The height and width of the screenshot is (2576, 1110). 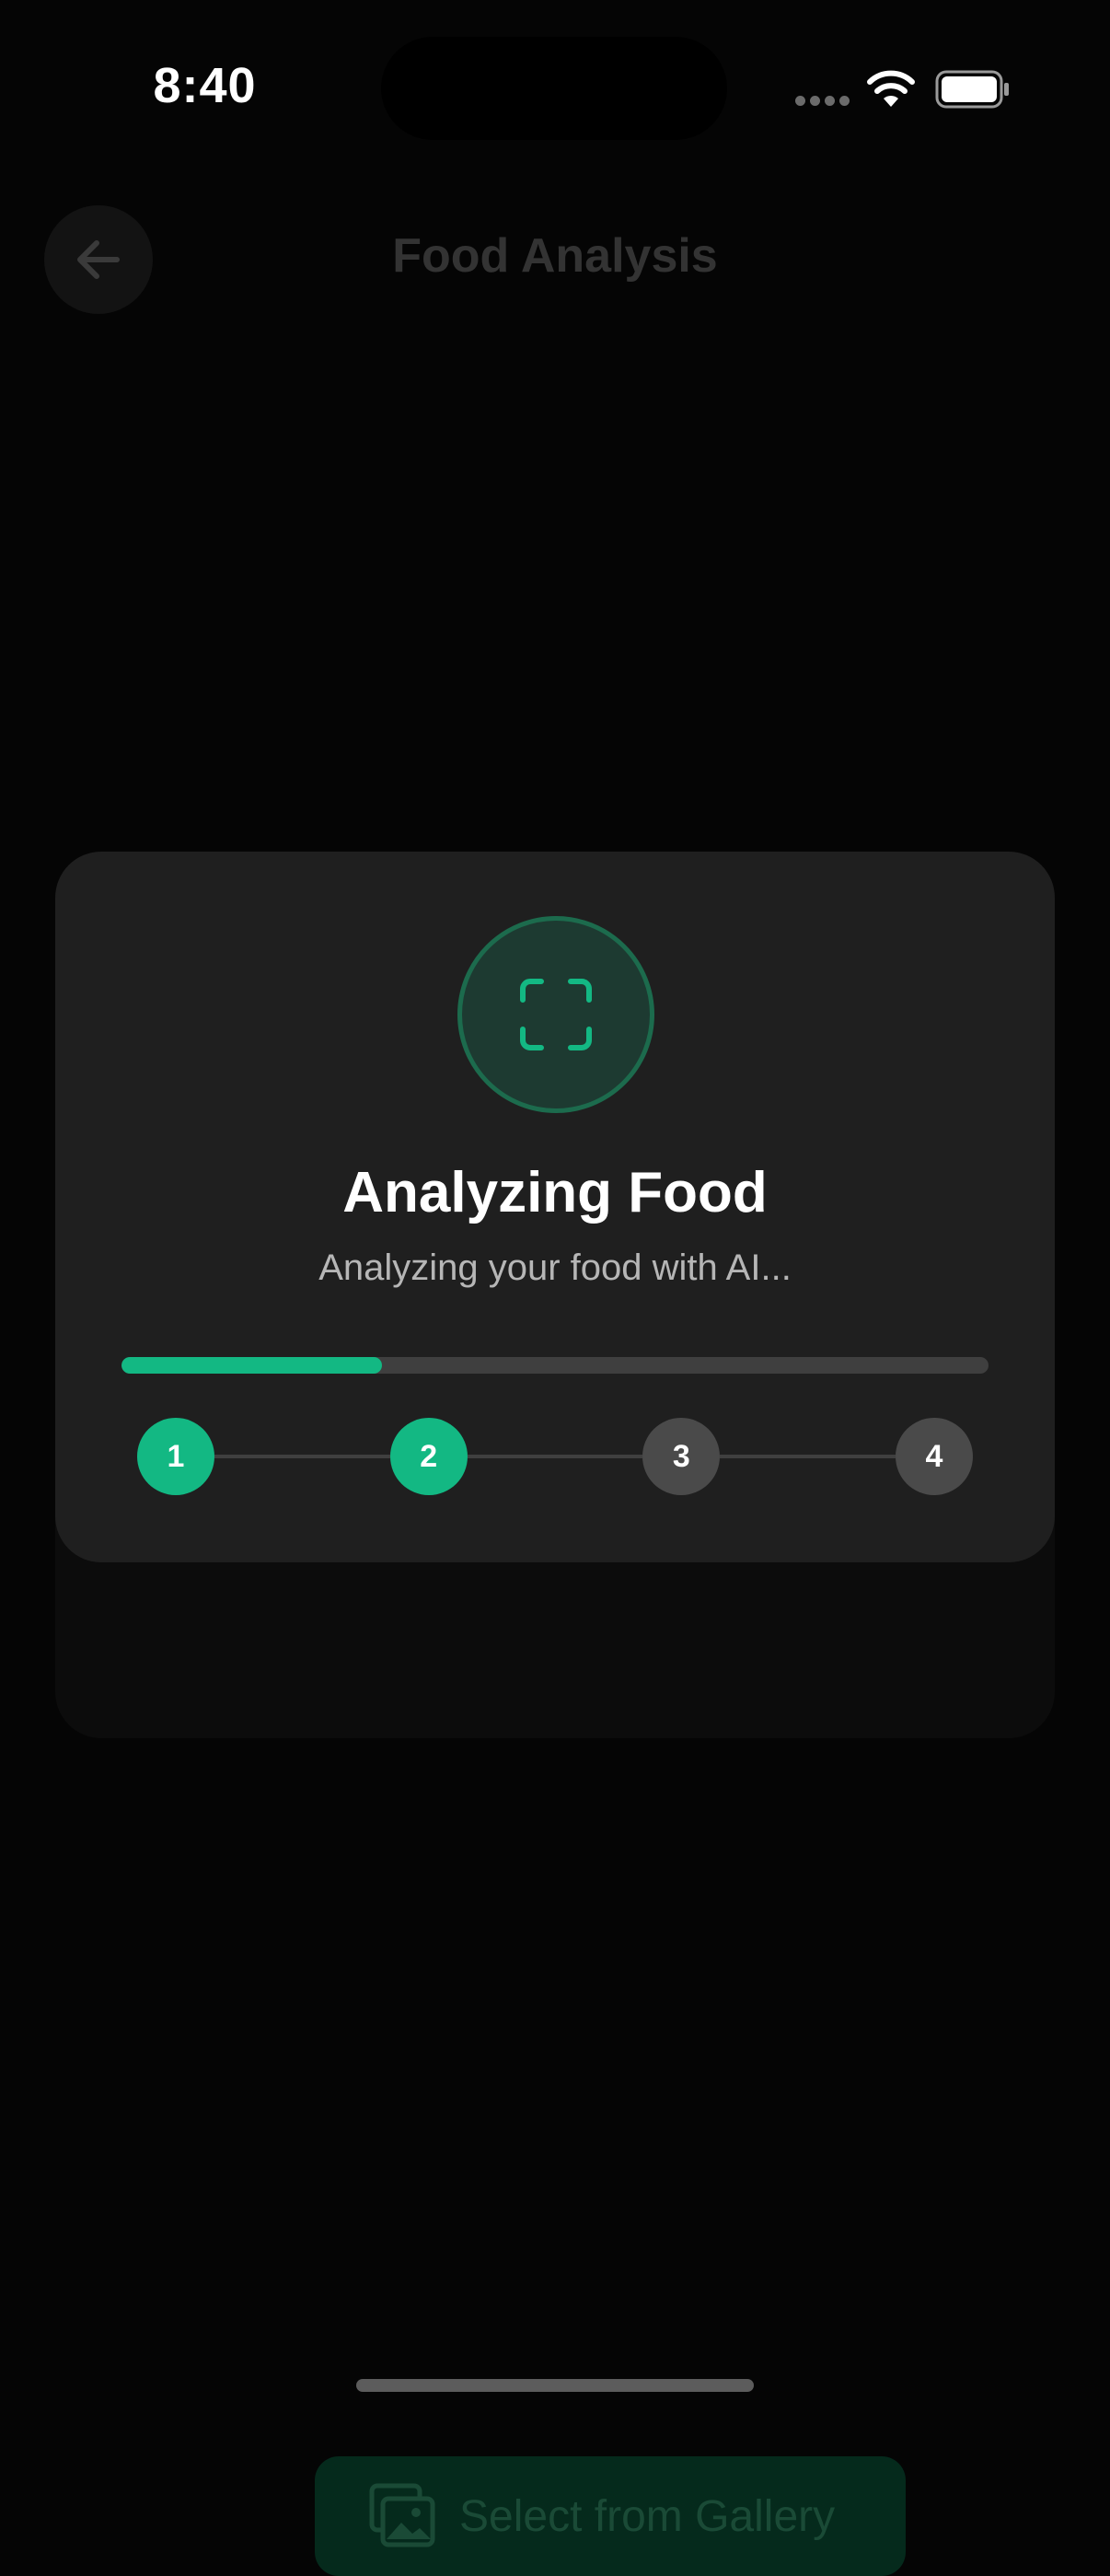 I want to click on back-button, so click(x=98, y=259).